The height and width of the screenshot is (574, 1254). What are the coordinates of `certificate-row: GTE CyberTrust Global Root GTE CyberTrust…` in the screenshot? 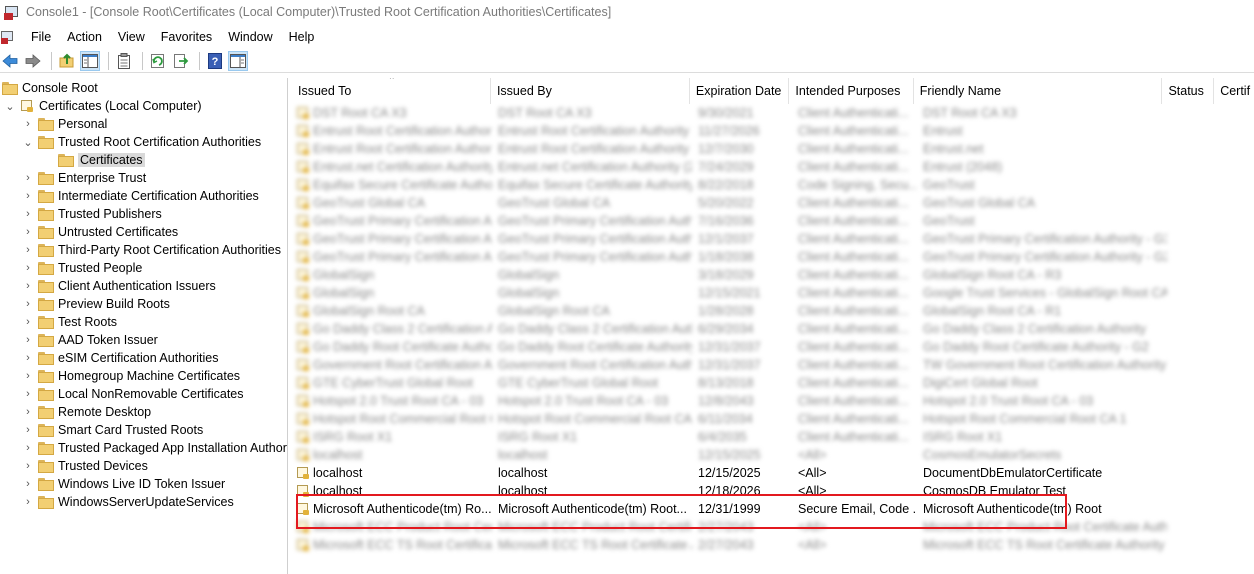 It's located at (773, 383).